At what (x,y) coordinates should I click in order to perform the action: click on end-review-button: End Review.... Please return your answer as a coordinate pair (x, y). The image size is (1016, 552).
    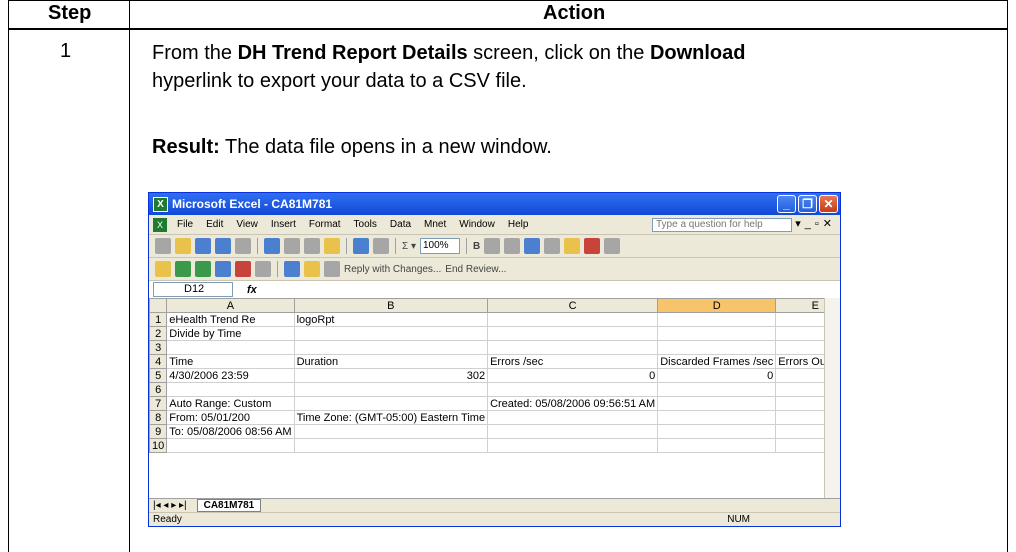
    Looking at the image, I should click on (475, 269).